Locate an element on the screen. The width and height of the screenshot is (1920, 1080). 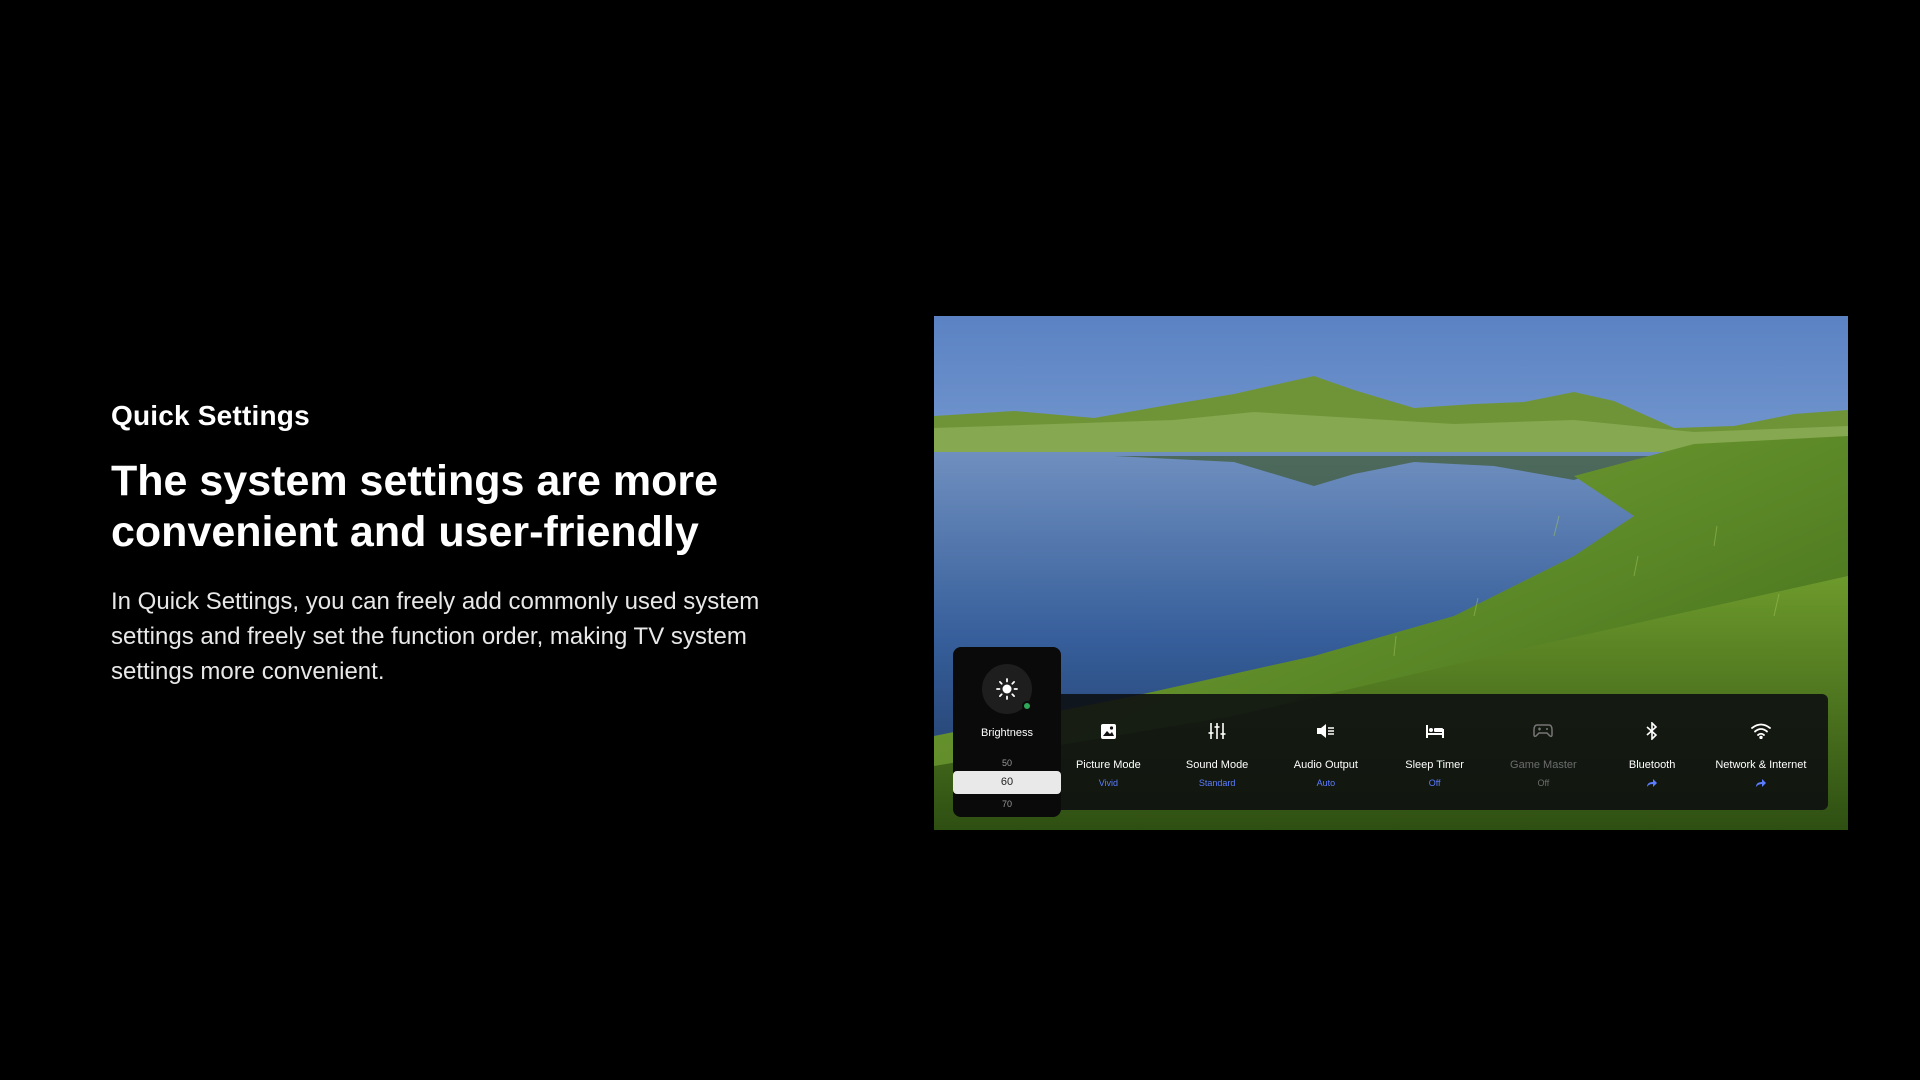
bluetooth-icon is located at coordinates (1652, 731).